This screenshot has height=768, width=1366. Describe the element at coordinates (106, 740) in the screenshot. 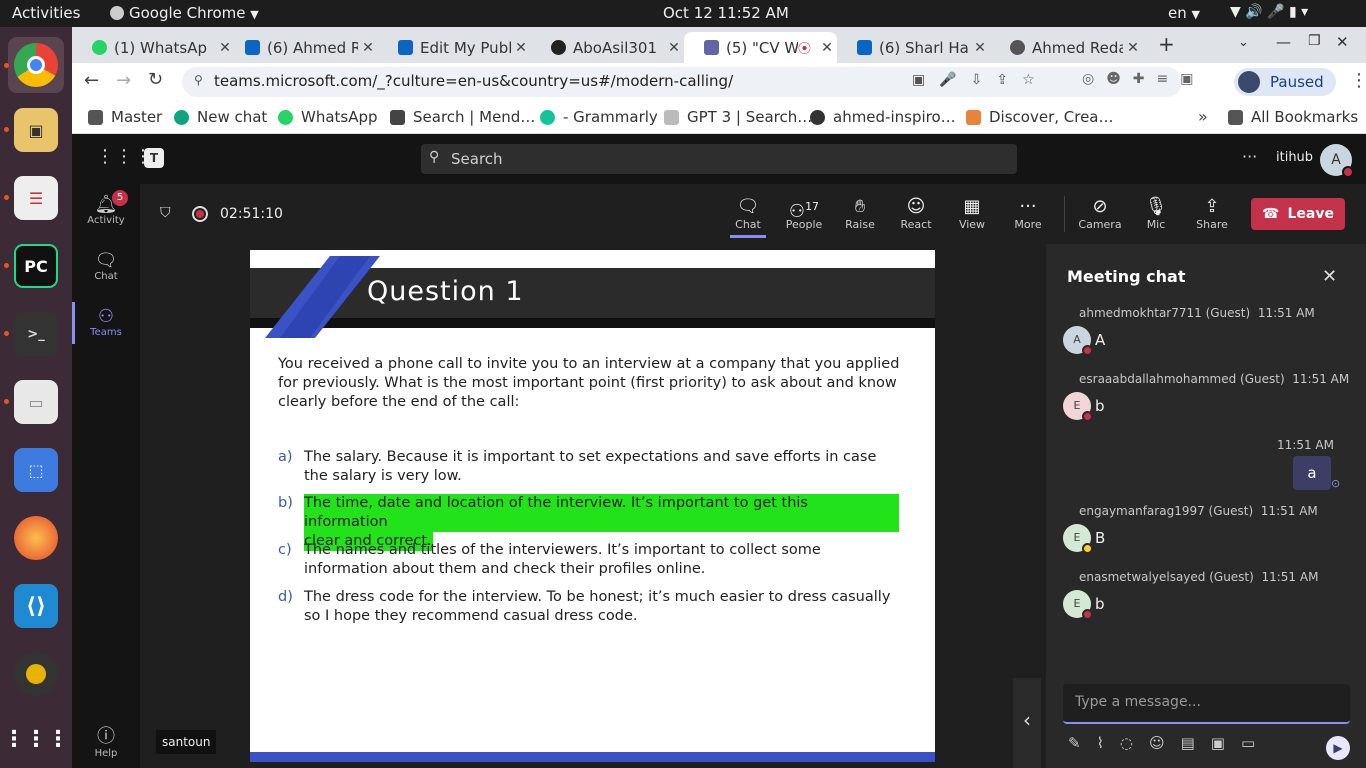

I see `rail-help: ⓘ Help` at that location.